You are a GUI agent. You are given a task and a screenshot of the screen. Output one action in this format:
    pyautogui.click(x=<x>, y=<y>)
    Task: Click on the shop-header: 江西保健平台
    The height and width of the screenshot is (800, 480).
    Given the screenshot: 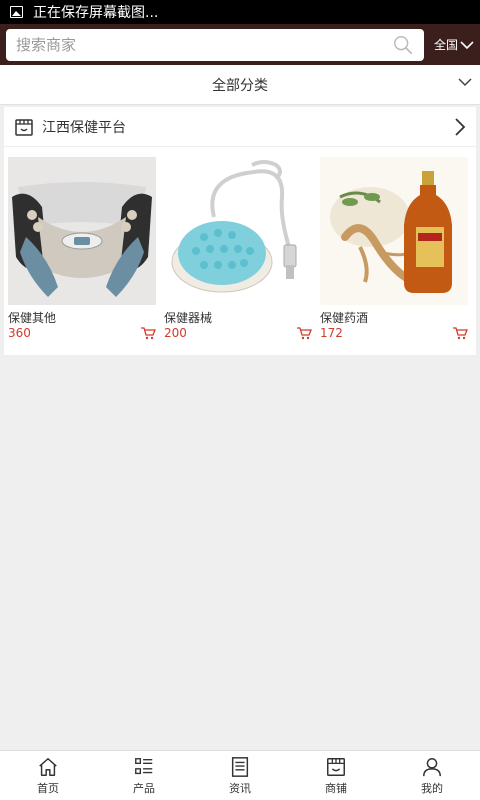 What is the action you would take?
    pyautogui.click(x=240, y=127)
    